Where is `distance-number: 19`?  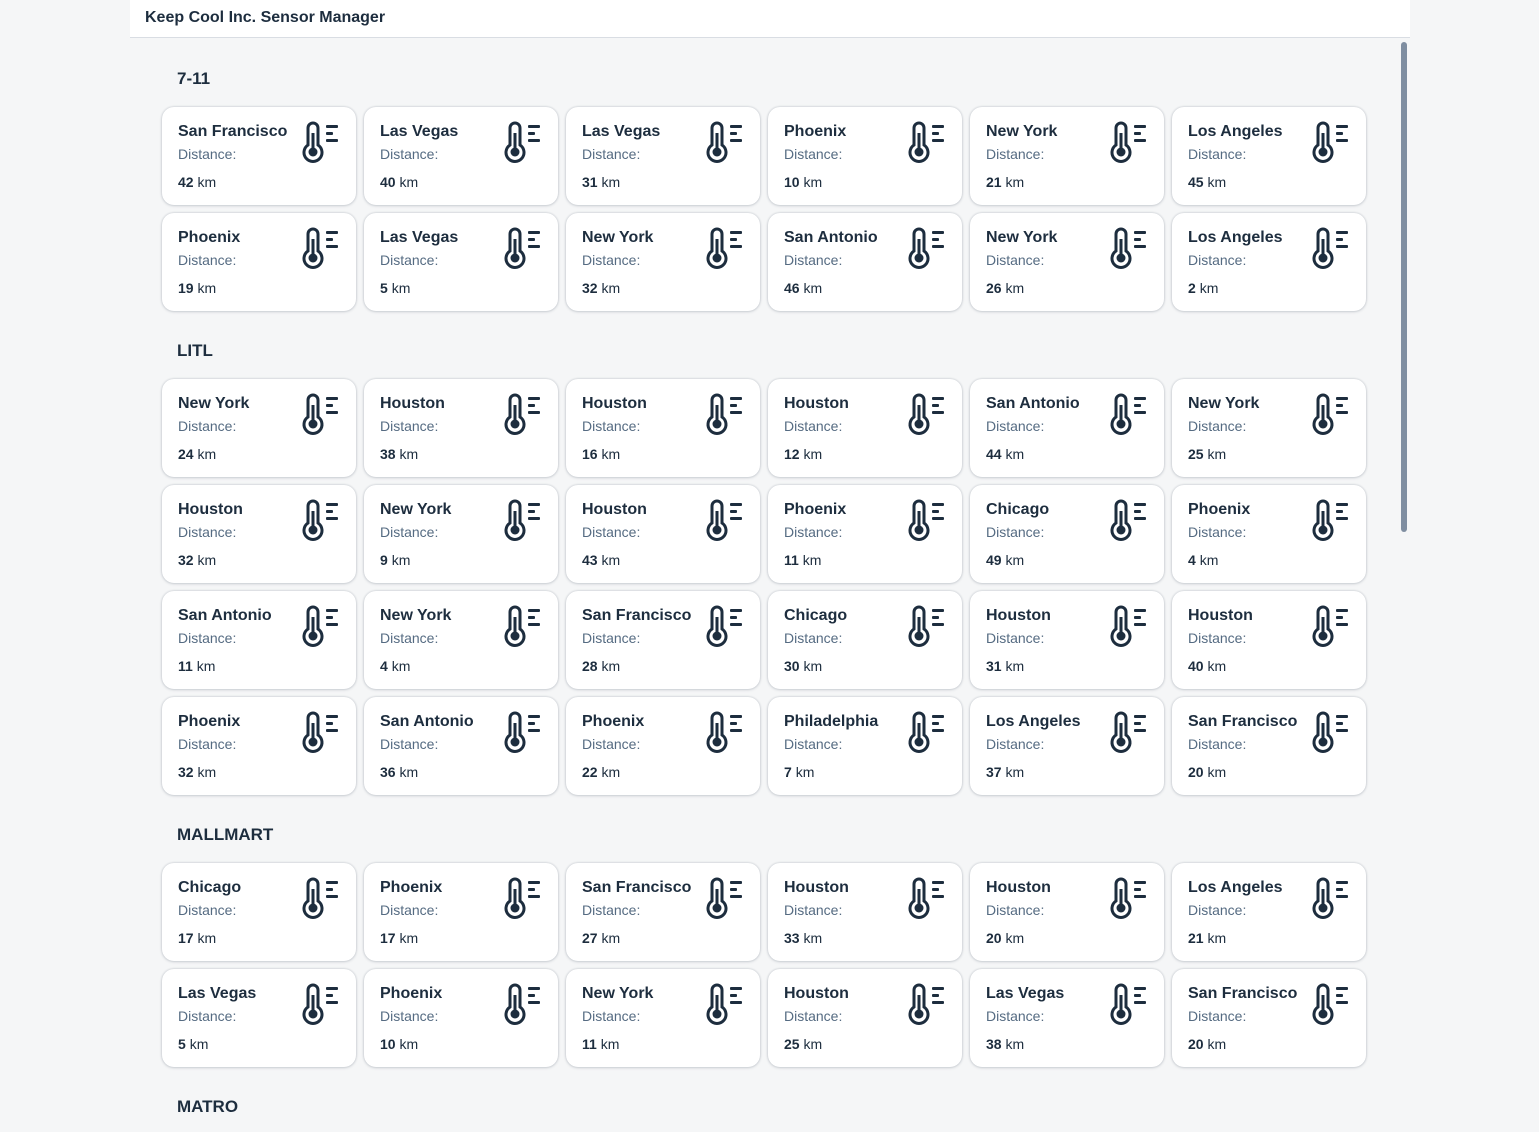 distance-number: 19 is located at coordinates (186, 288).